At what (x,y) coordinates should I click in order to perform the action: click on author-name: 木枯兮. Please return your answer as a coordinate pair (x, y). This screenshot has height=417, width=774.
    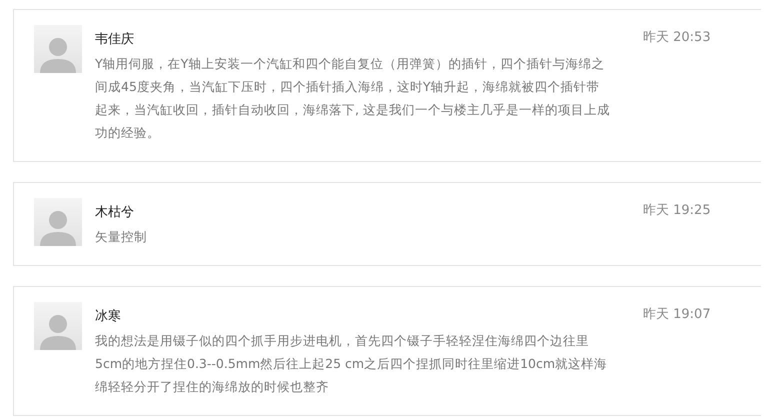
    Looking at the image, I should click on (115, 213).